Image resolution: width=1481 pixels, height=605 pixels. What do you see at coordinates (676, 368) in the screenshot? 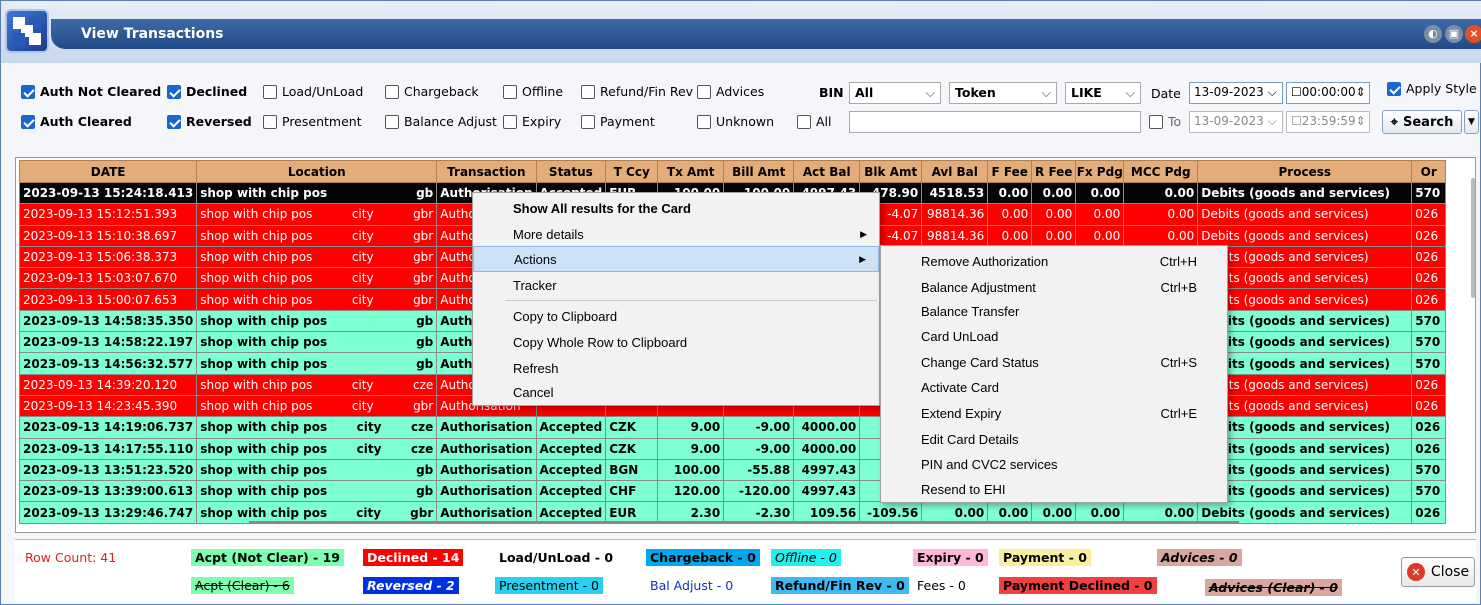
I see `menu-refresh: Refresh` at bounding box center [676, 368].